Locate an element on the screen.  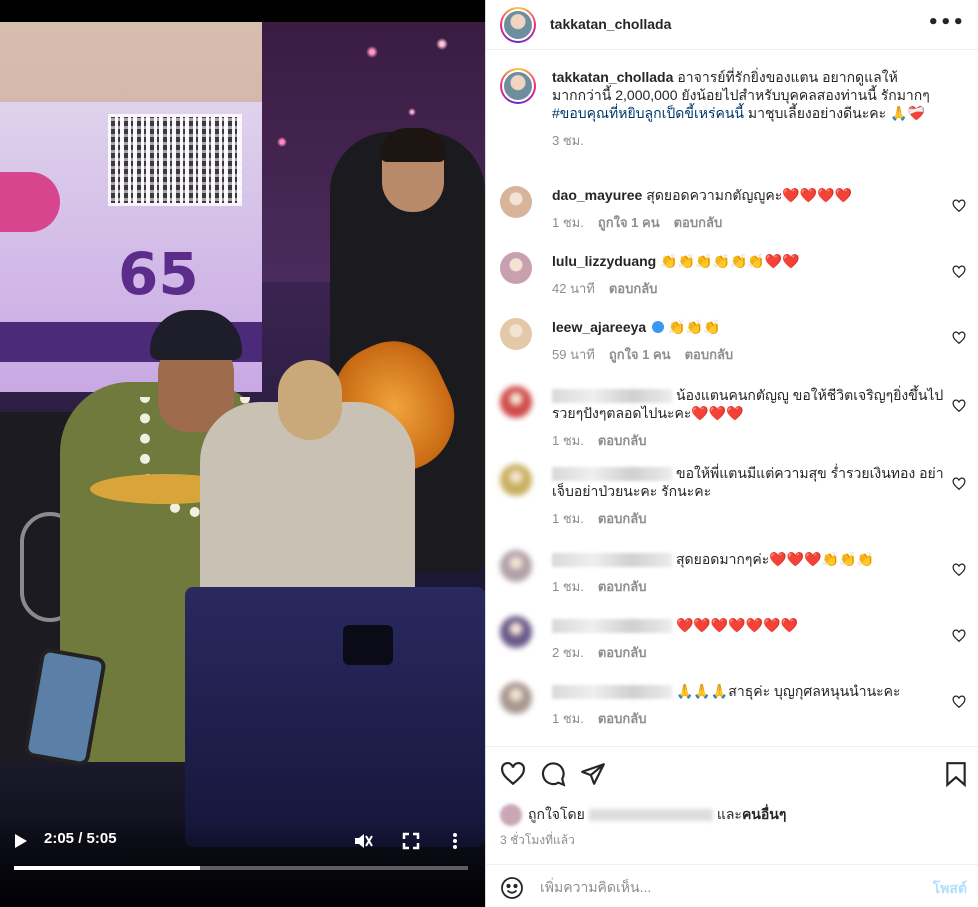
comment-text: ❤️❤️❤️❤️❤️❤️❤️ is located at coordinates (737, 625).